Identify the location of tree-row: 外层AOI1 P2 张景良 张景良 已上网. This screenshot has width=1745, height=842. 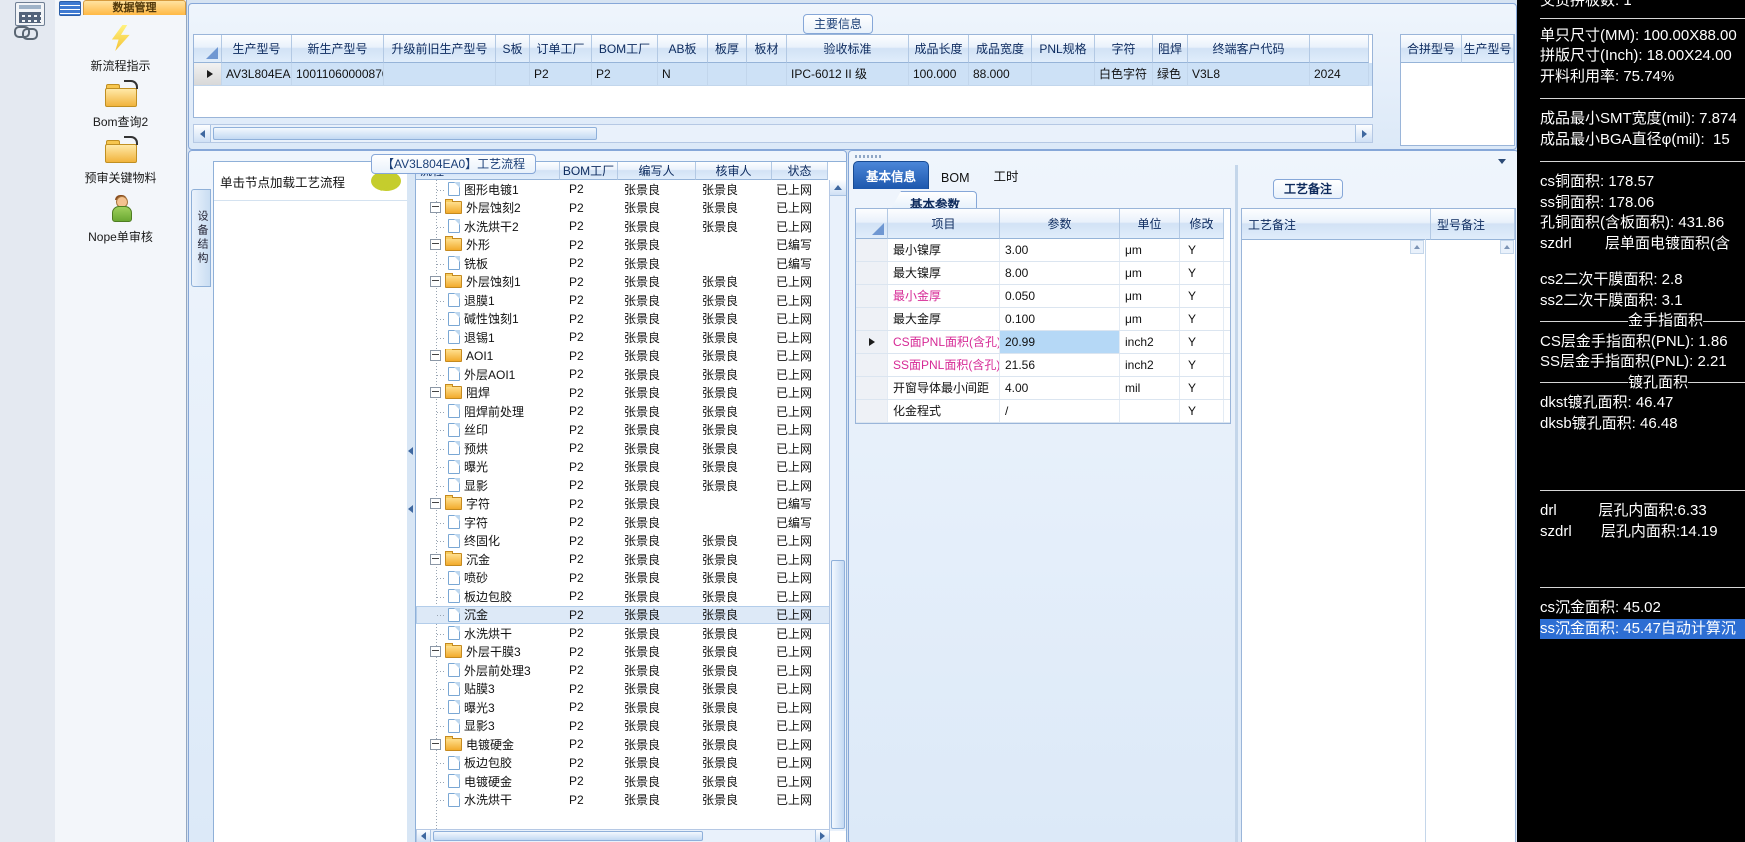
(623, 374).